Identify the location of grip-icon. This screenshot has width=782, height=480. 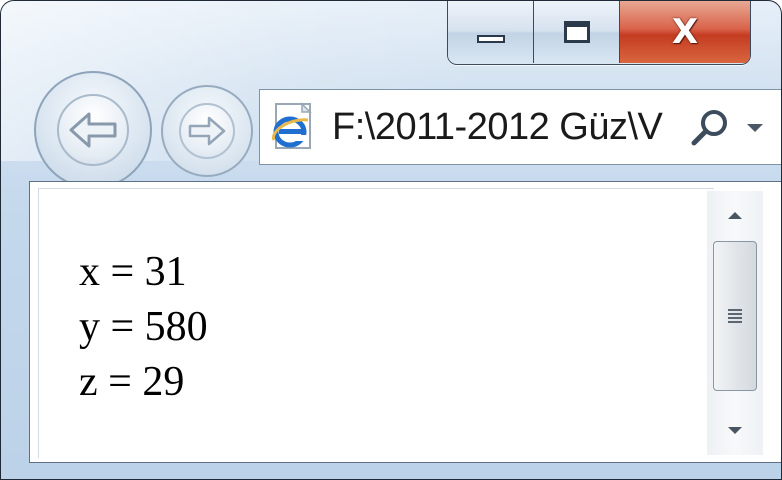
(735, 316).